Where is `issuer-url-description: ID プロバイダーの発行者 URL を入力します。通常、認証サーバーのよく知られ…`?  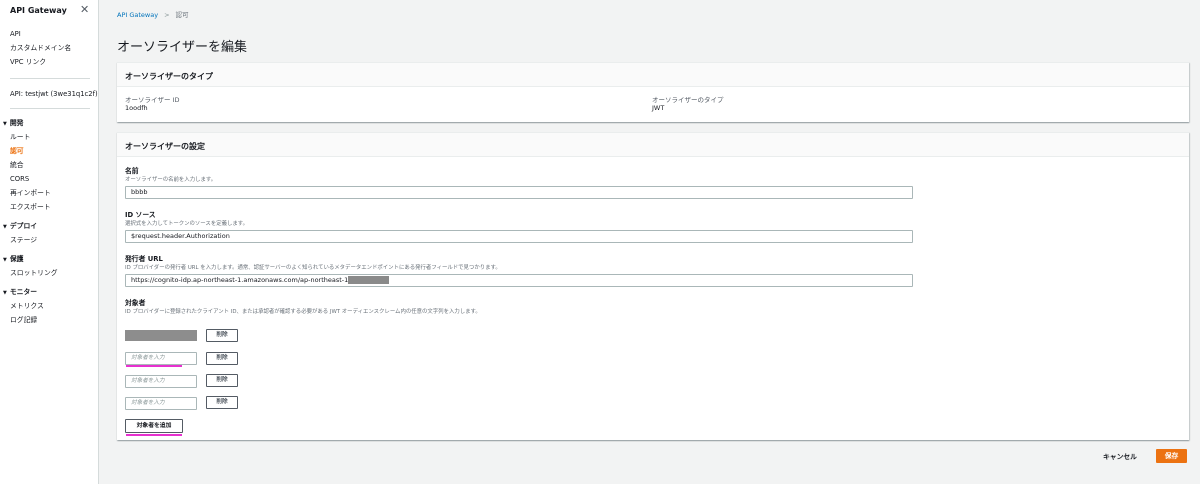 issuer-url-description: ID プロバイダーの発行者 URL を入力します。通常、認証サーバーのよく知られ… is located at coordinates (313, 268).